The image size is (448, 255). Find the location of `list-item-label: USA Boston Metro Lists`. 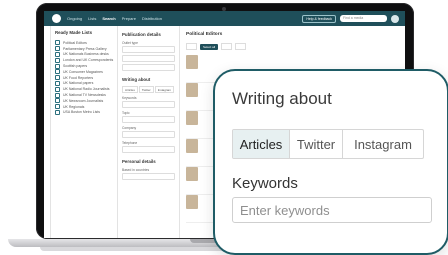

list-item-label: USA Boston Metro Lists is located at coordinates (81, 112).